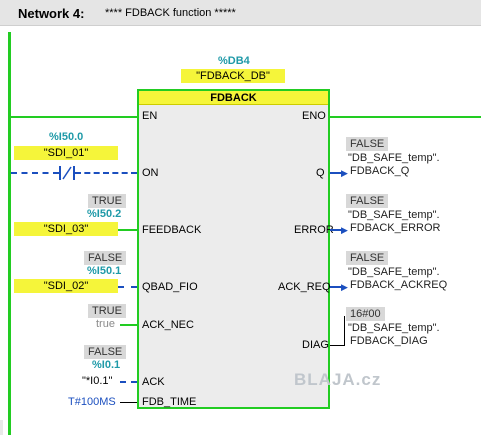 This screenshot has width=481, height=435. Describe the element at coordinates (105, 324) in the screenshot. I see `ack-nec-constant: true` at that location.